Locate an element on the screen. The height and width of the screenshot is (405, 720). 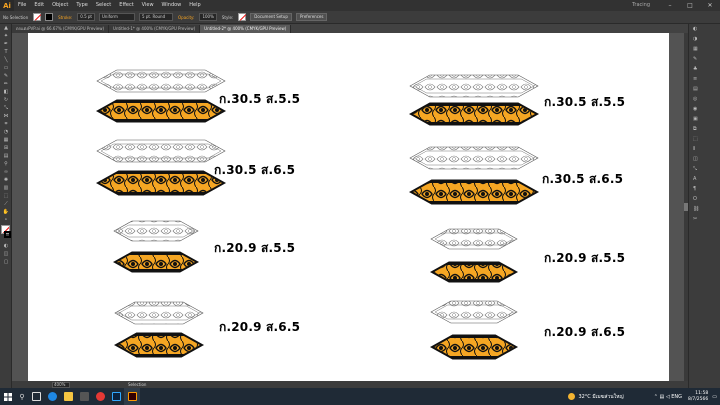
color-panel-icon: ◐ is located at coordinates (704, 29).